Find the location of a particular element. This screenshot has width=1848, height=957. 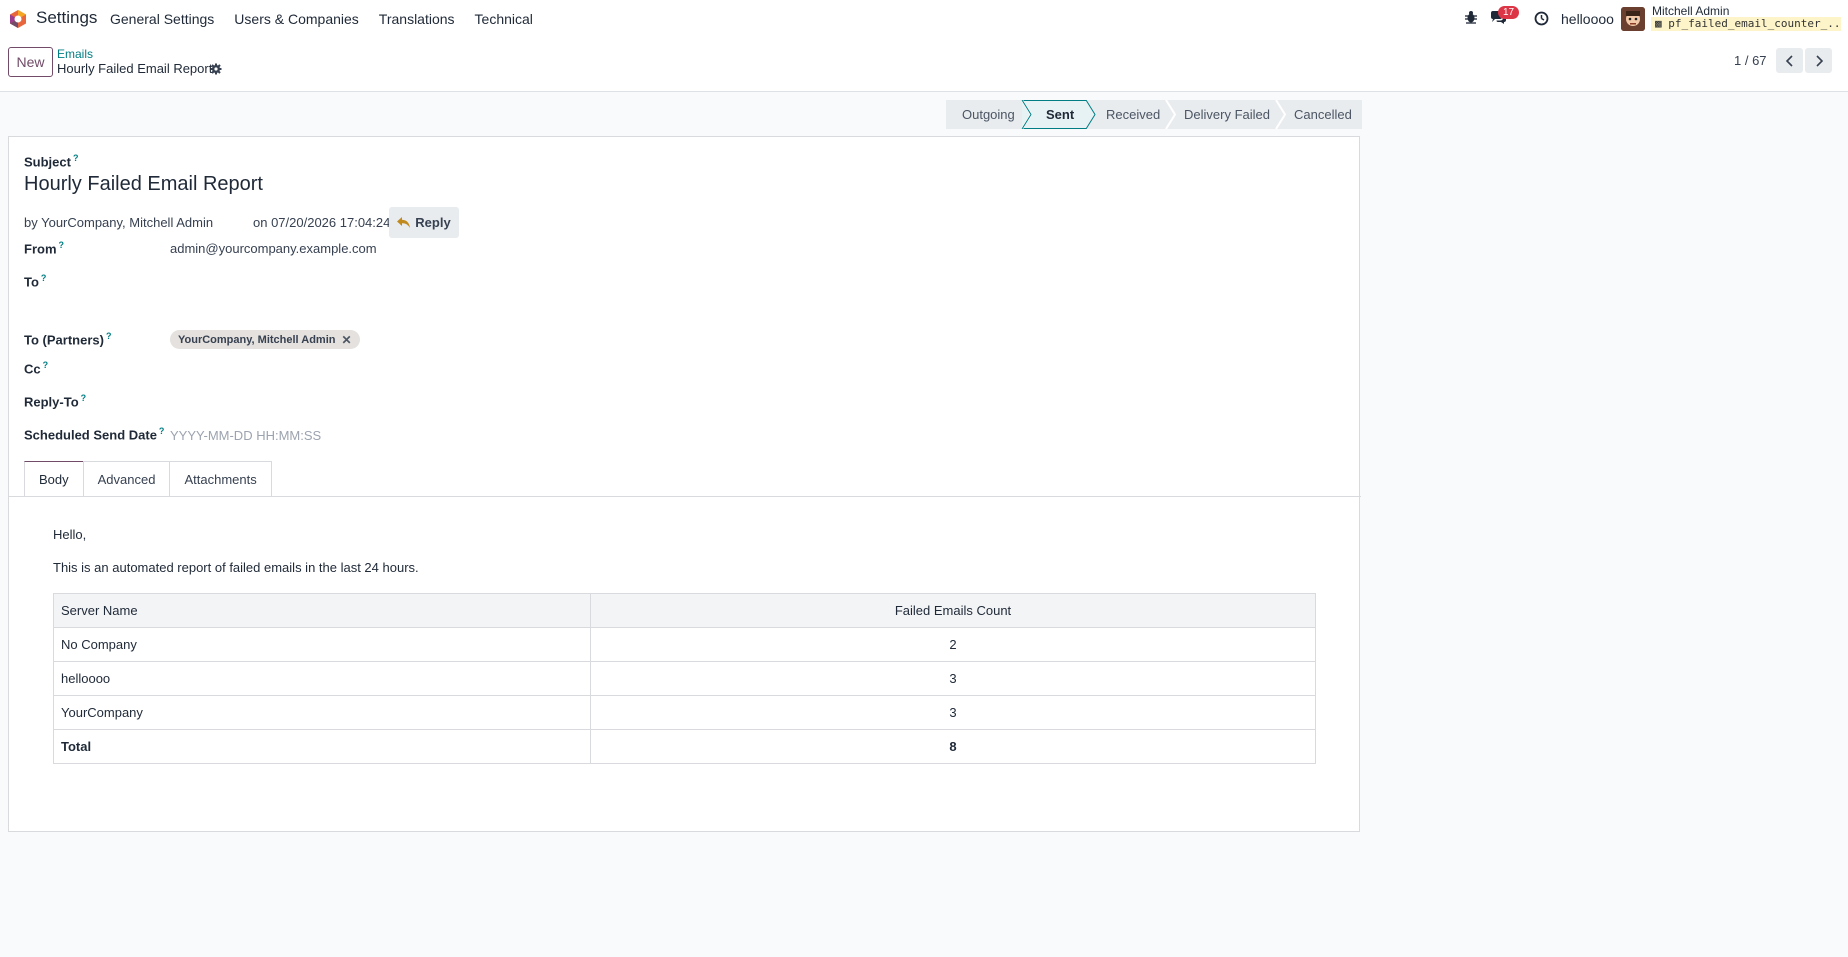

gear-icon is located at coordinates (216, 69).